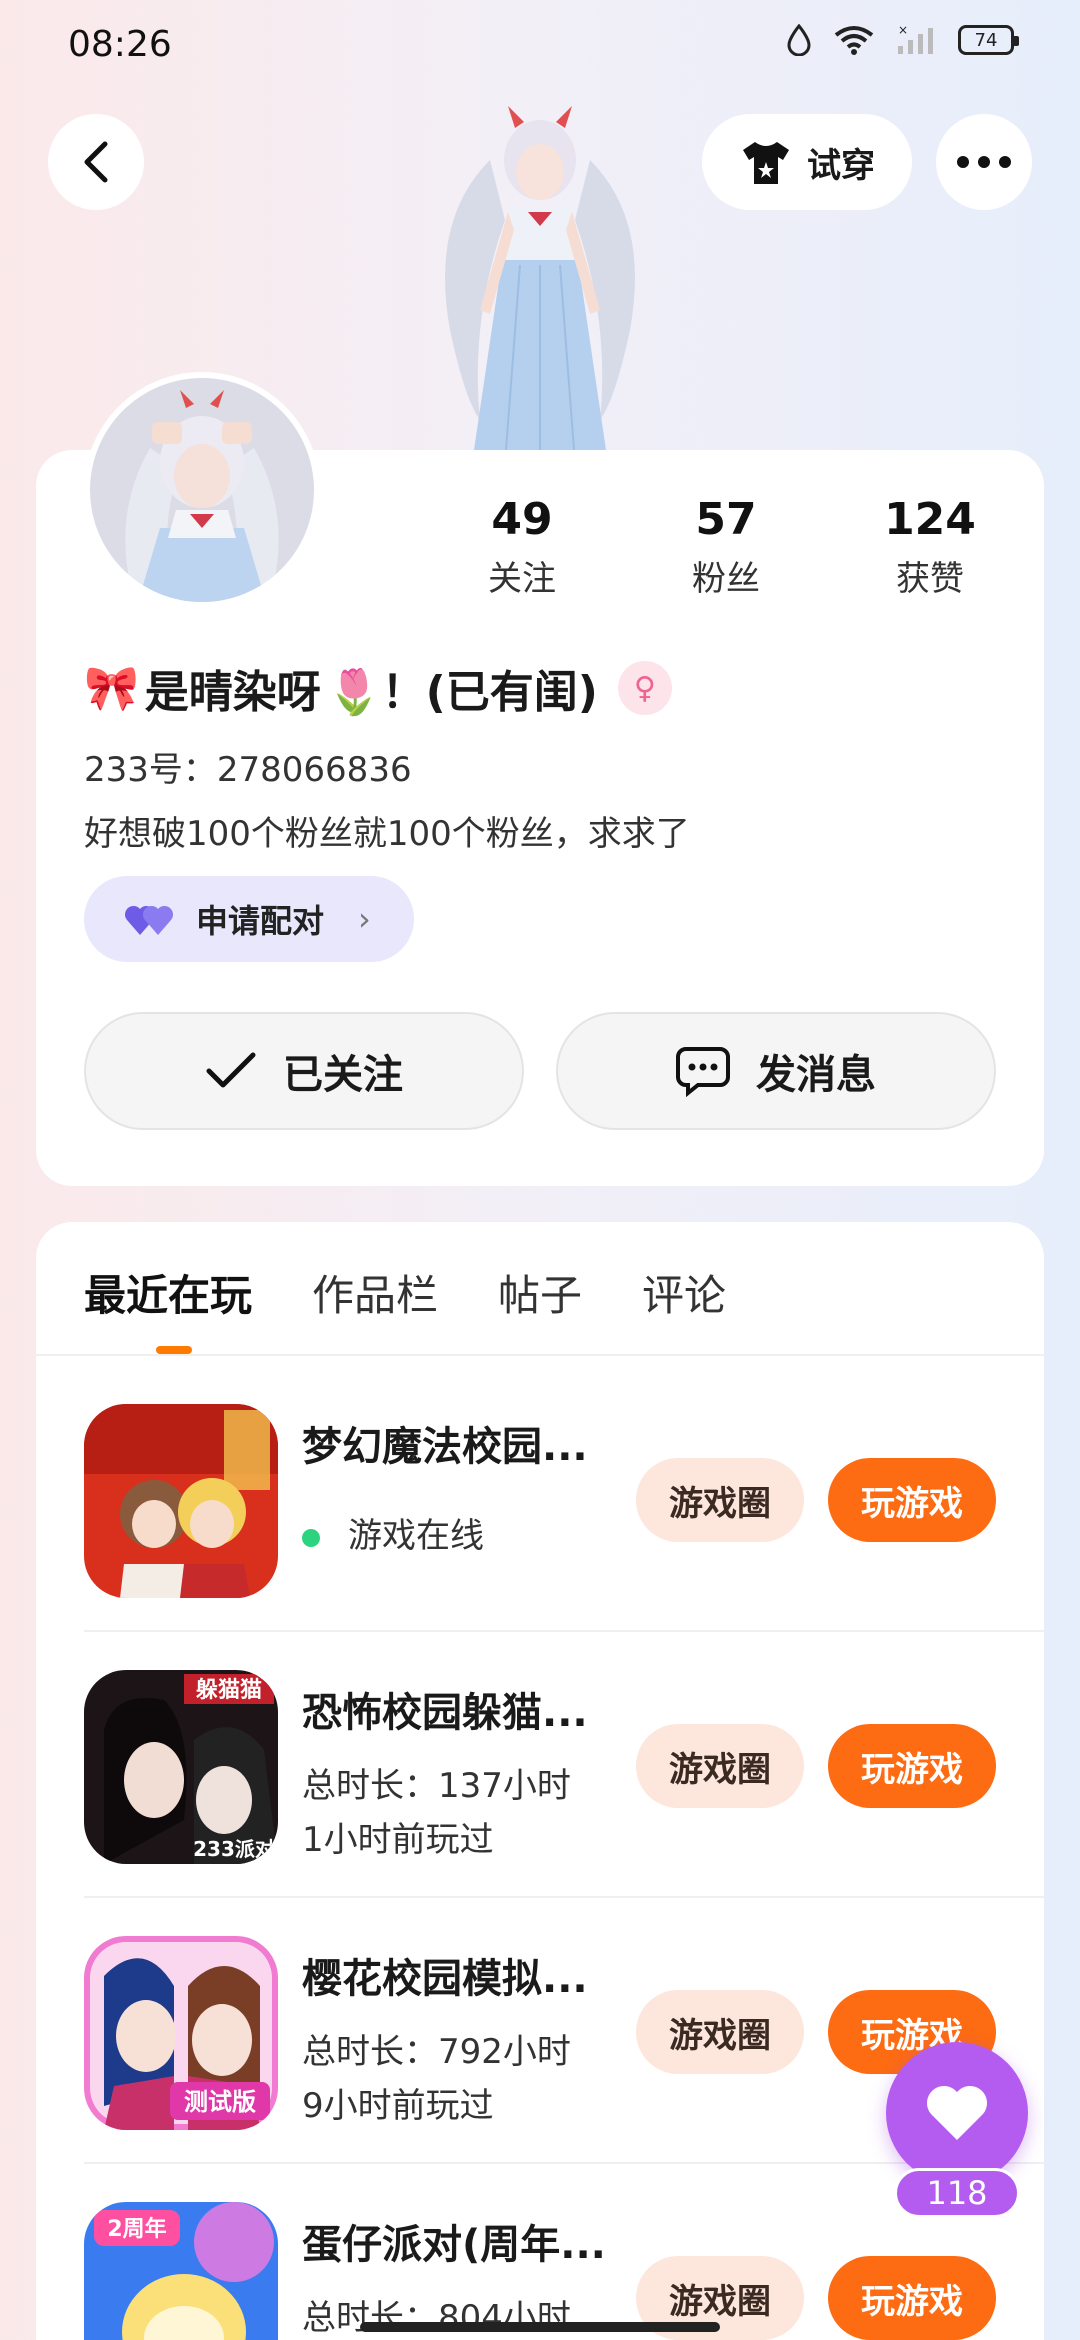  What do you see at coordinates (231, 1070) in the screenshot?
I see `check-icon` at bounding box center [231, 1070].